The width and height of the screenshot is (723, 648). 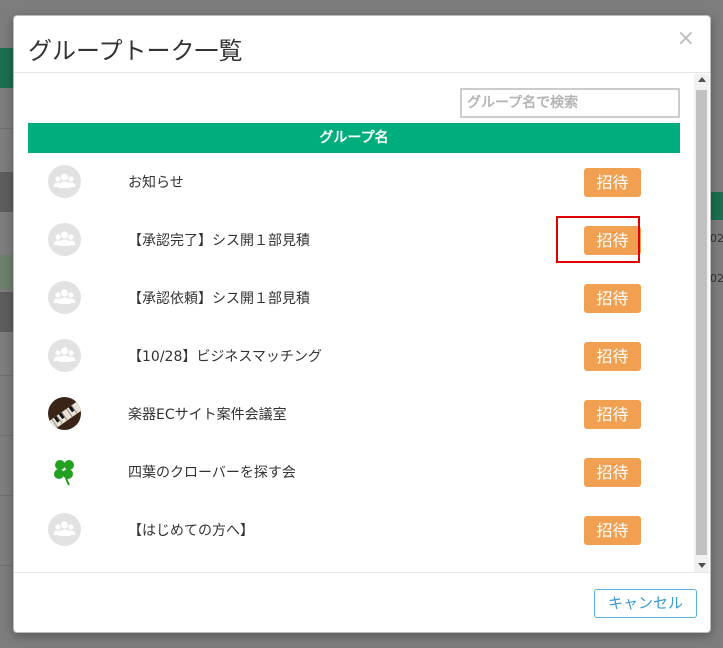 I want to click on close-icon: ×, so click(x=686, y=38).